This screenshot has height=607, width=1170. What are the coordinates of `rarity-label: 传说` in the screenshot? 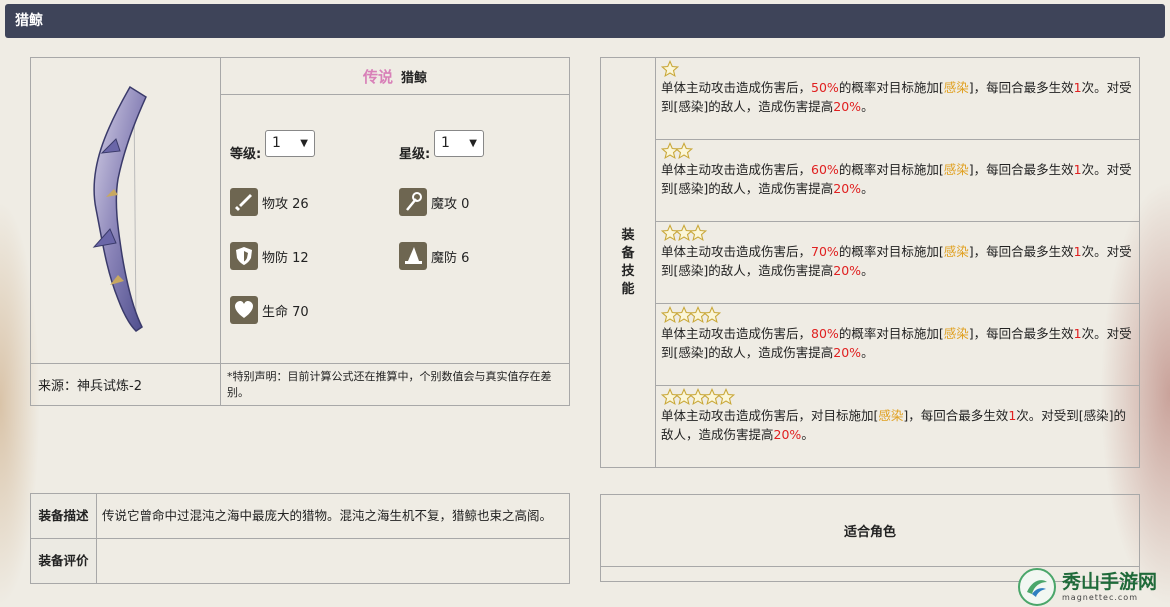 It's located at (377, 76).